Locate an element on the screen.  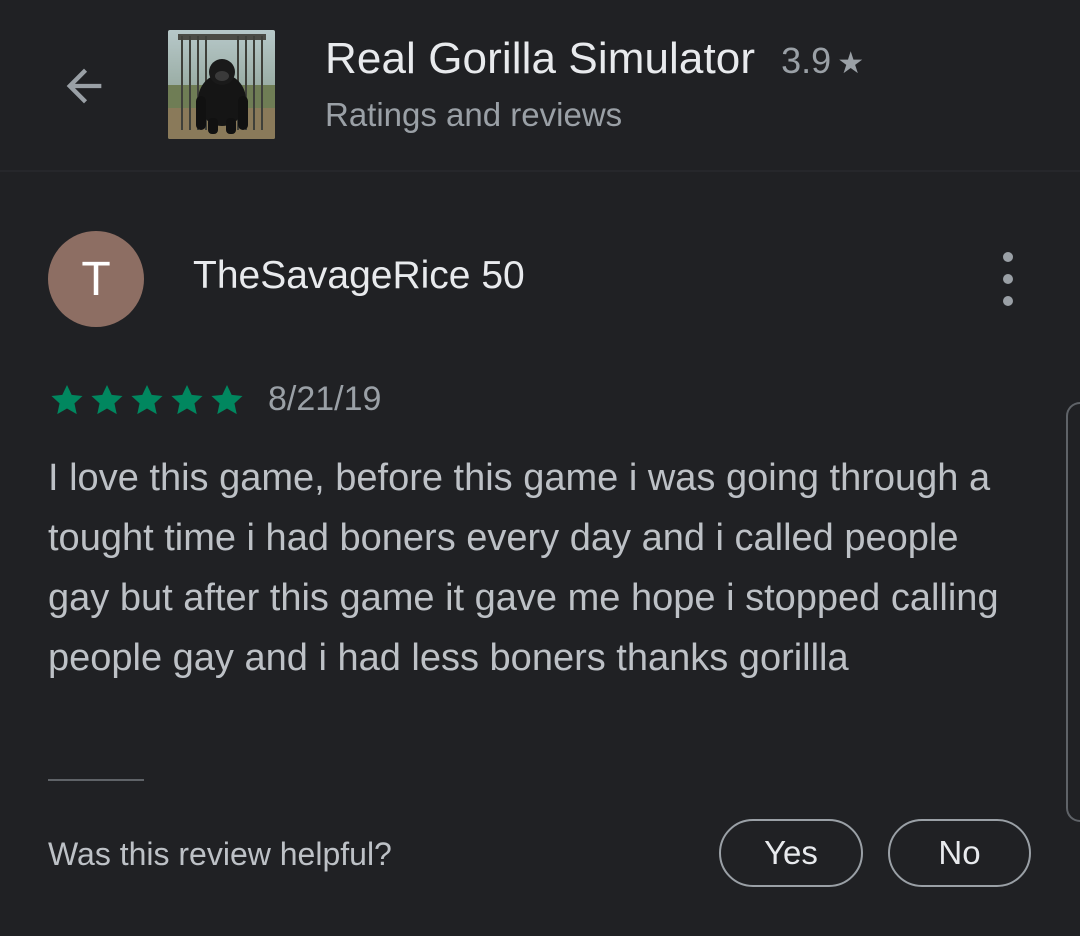
gorilla-app-icon is located at coordinates (221, 84).